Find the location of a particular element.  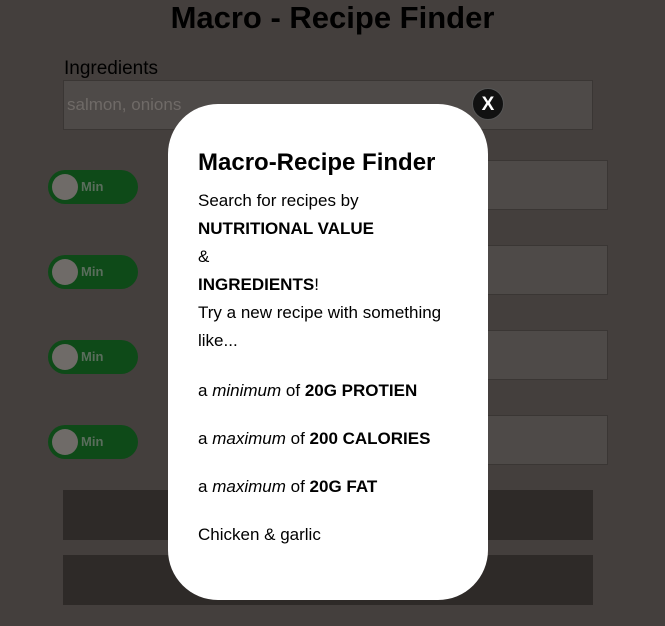

modal-ingredient-example: Chicken & garlic is located at coordinates (259, 534).